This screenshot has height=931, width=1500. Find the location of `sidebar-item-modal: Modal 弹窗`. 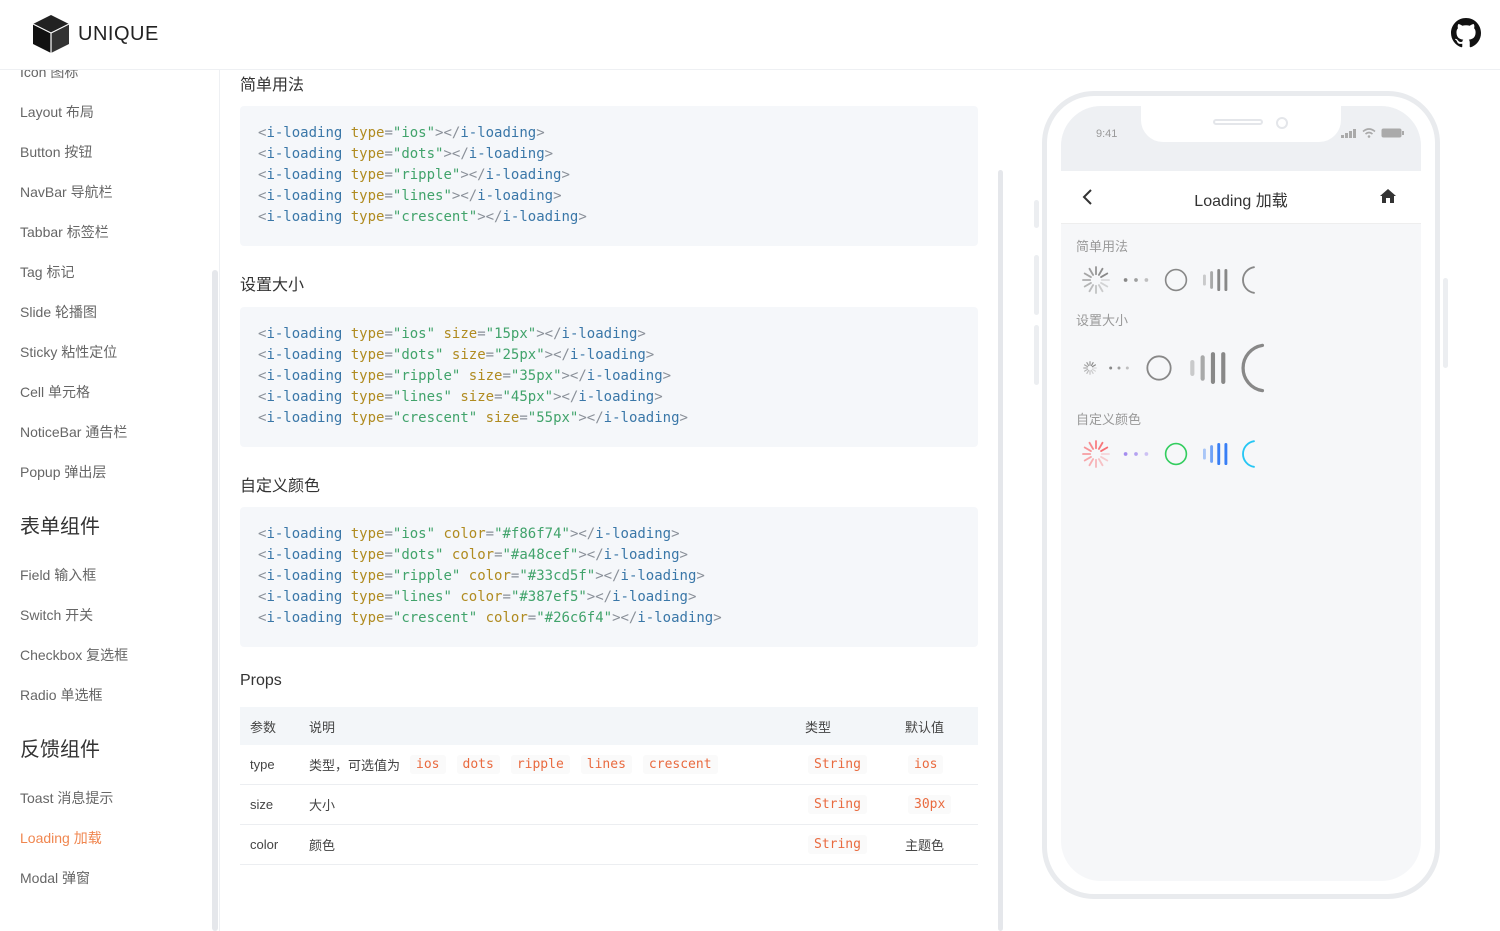

sidebar-item-modal: Modal 弹窗 is located at coordinates (55, 878).